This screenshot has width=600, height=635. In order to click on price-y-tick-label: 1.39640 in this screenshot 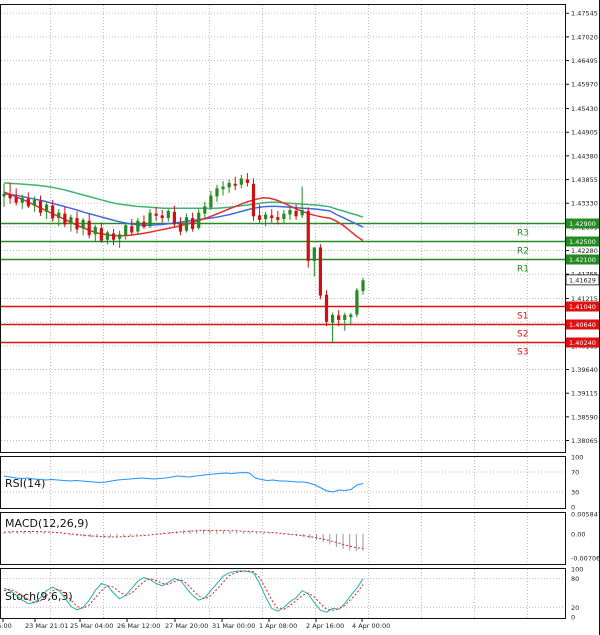, I will do `click(584, 370)`.